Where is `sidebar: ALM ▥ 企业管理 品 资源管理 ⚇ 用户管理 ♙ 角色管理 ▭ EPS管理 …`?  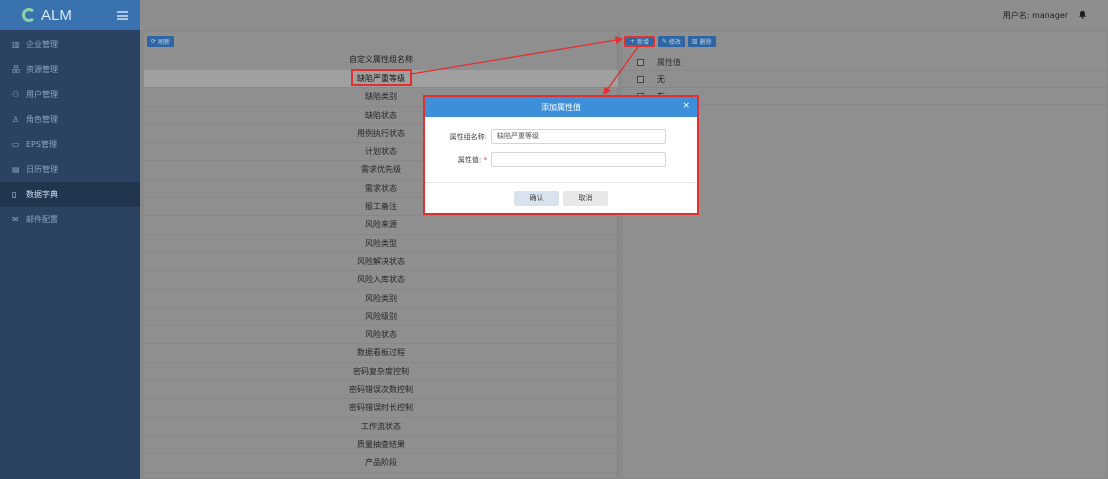 sidebar: ALM ▥ 企业管理 品 资源管理 ⚇ 用户管理 ♙ 角色管理 ▭ EPS管理 … is located at coordinates (70, 239).